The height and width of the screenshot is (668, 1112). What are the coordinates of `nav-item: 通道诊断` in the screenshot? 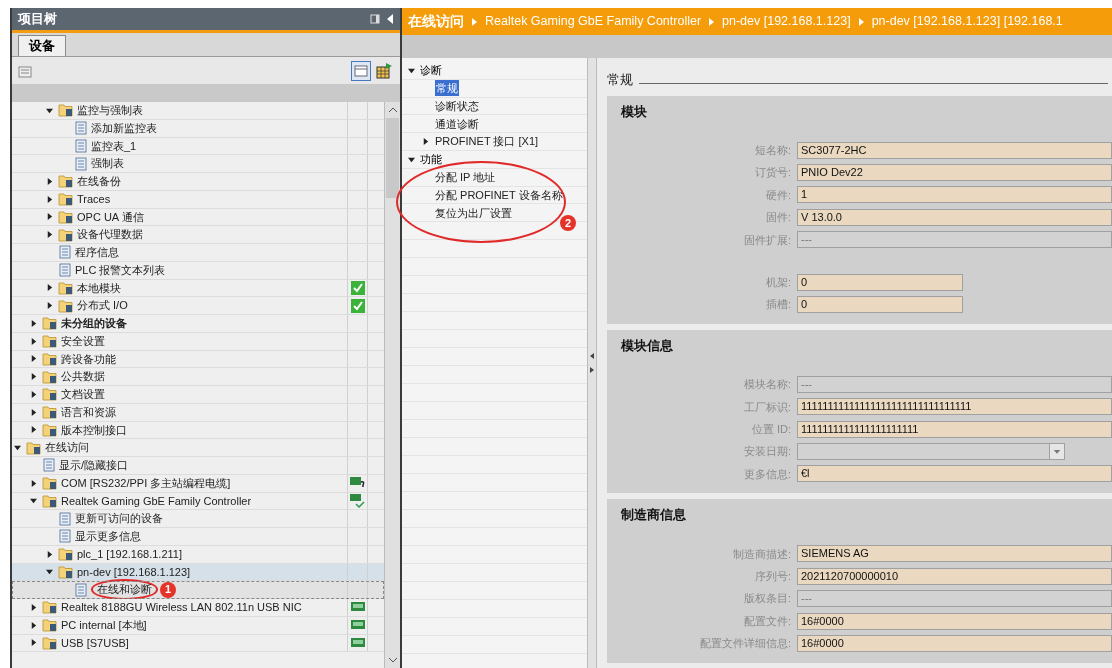 It's located at (494, 124).